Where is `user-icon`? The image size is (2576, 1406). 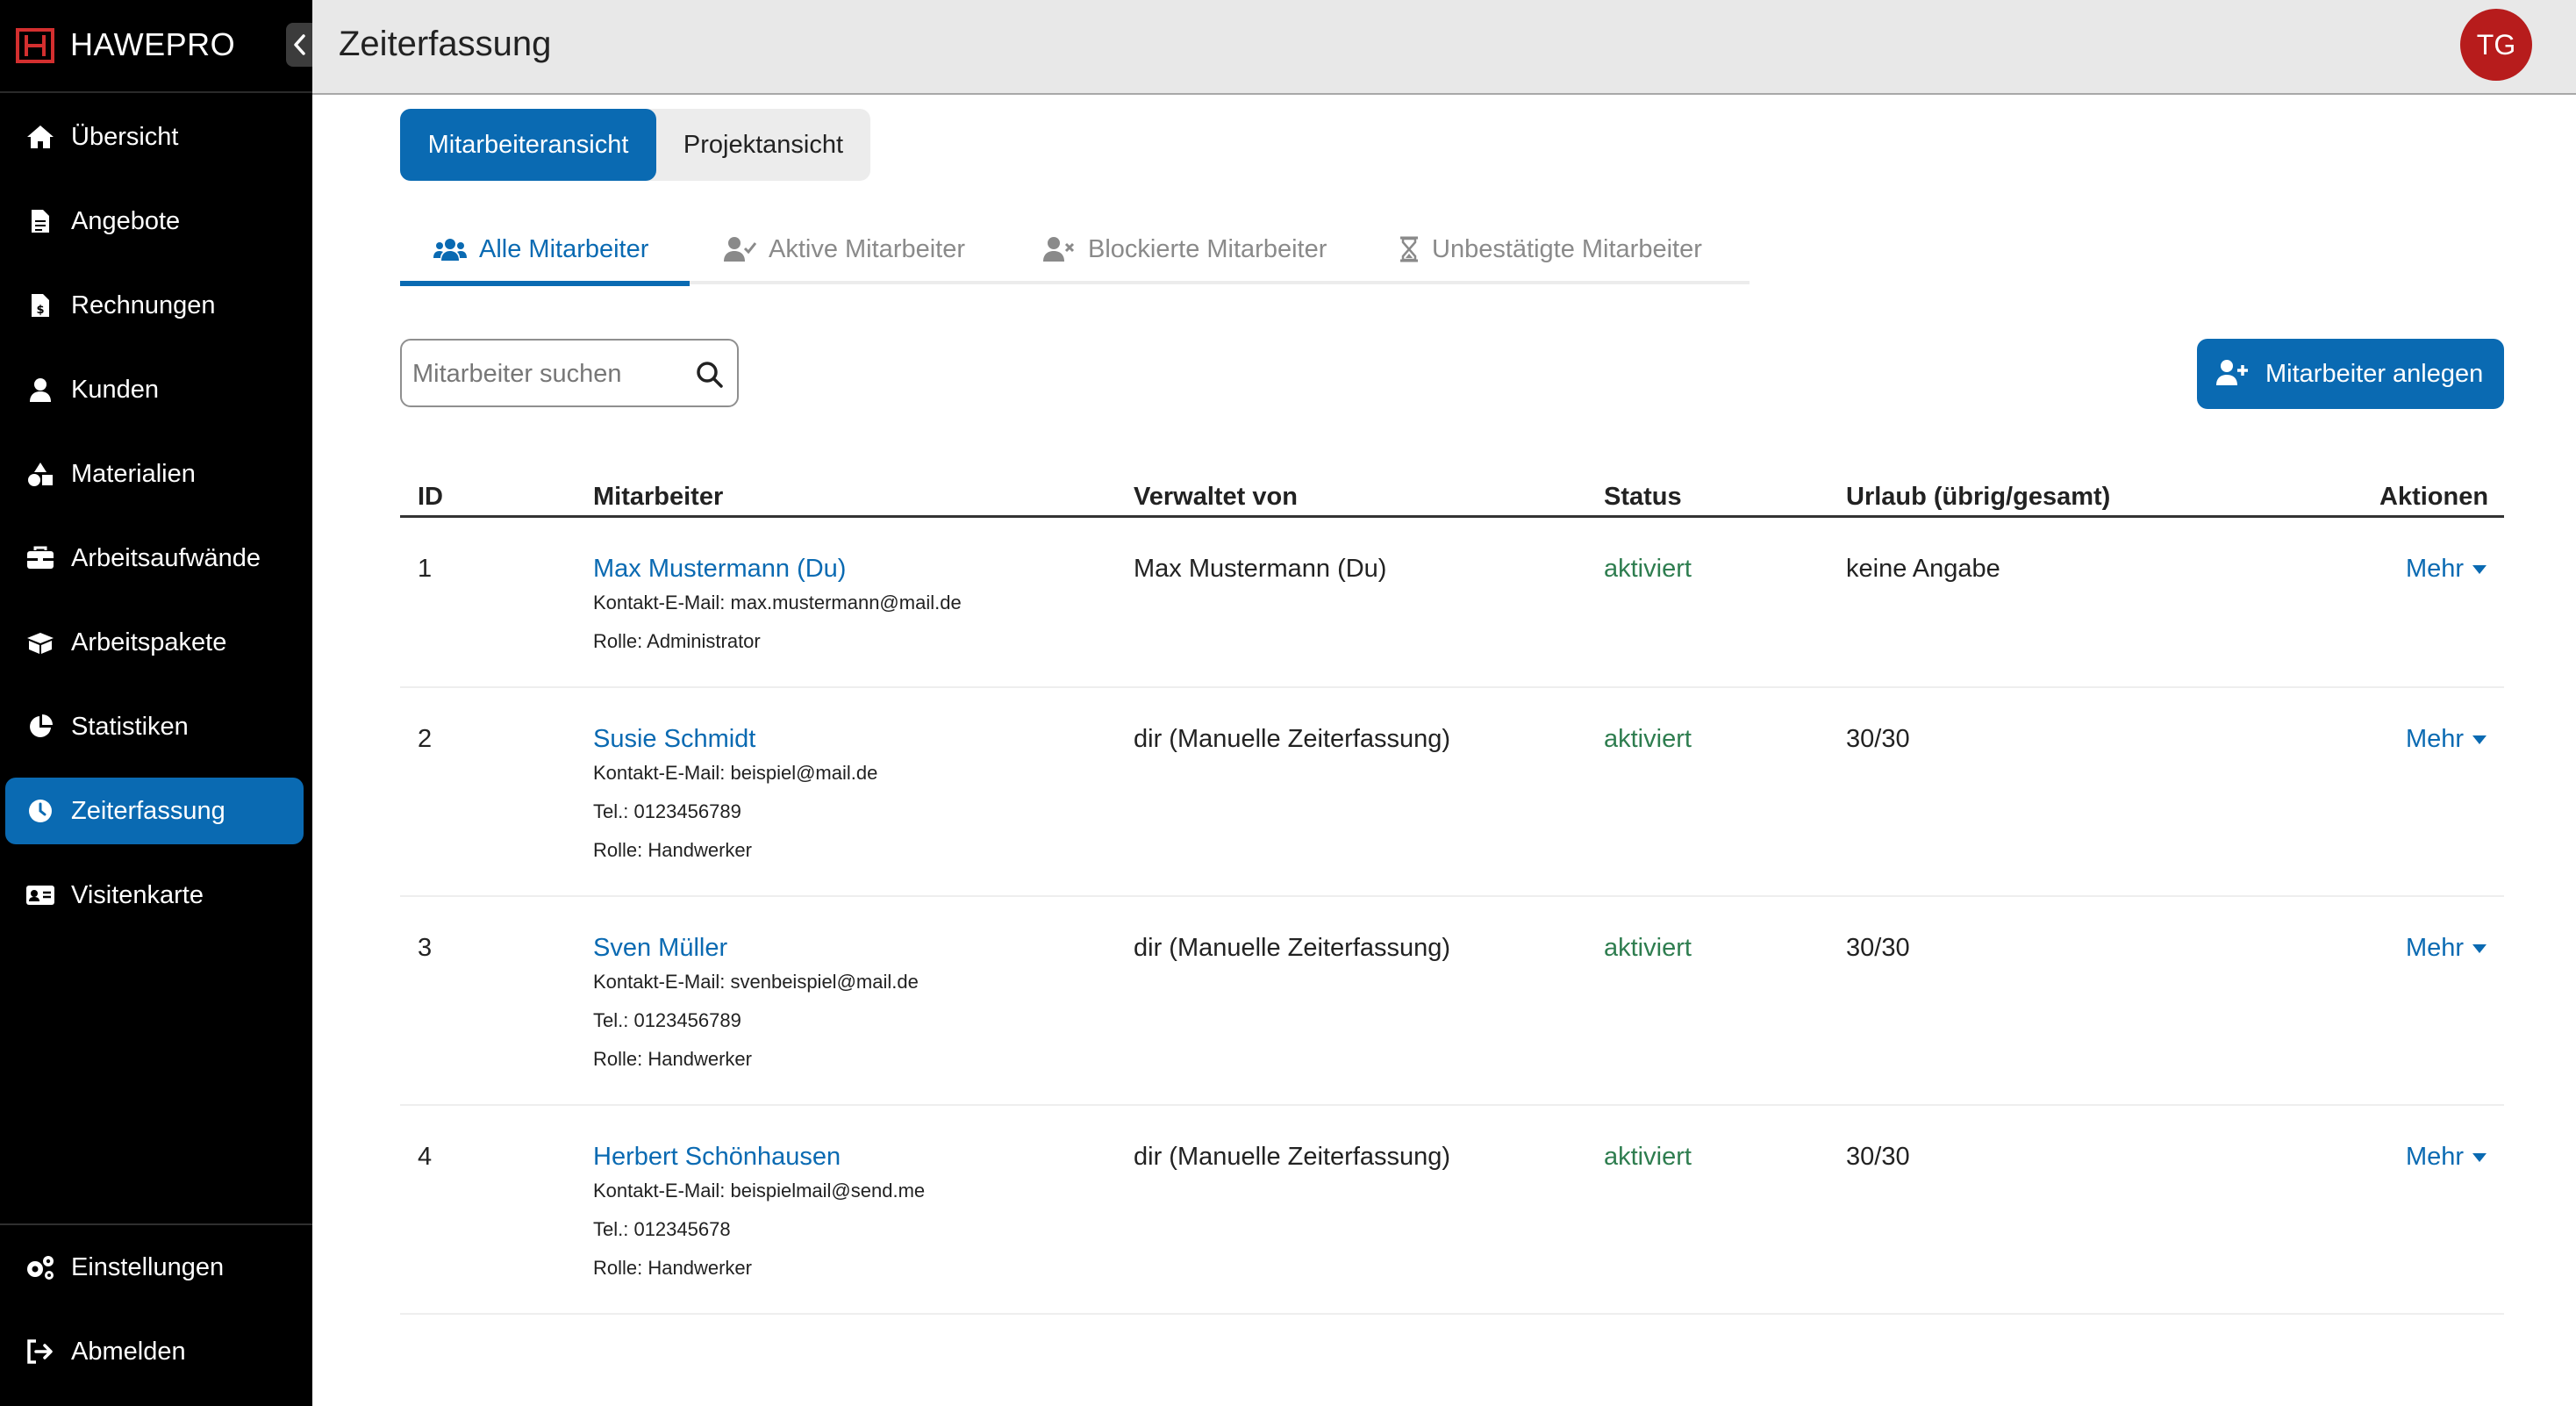
user-icon is located at coordinates (40, 389).